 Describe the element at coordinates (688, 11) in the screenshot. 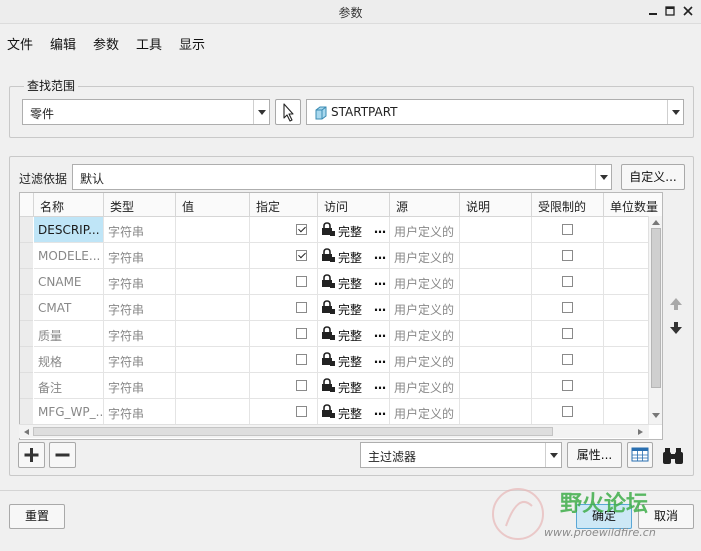

I see `close-icon` at that location.